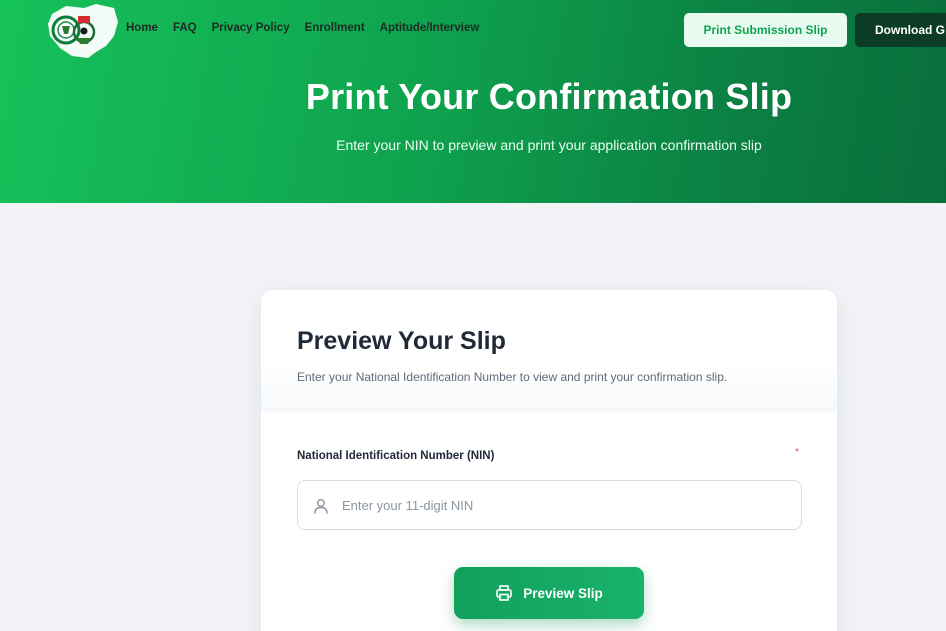  Describe the element at coordinates (563, 593) in the screenshot. I see `preview-slip-label: Preview Slip` at that location.